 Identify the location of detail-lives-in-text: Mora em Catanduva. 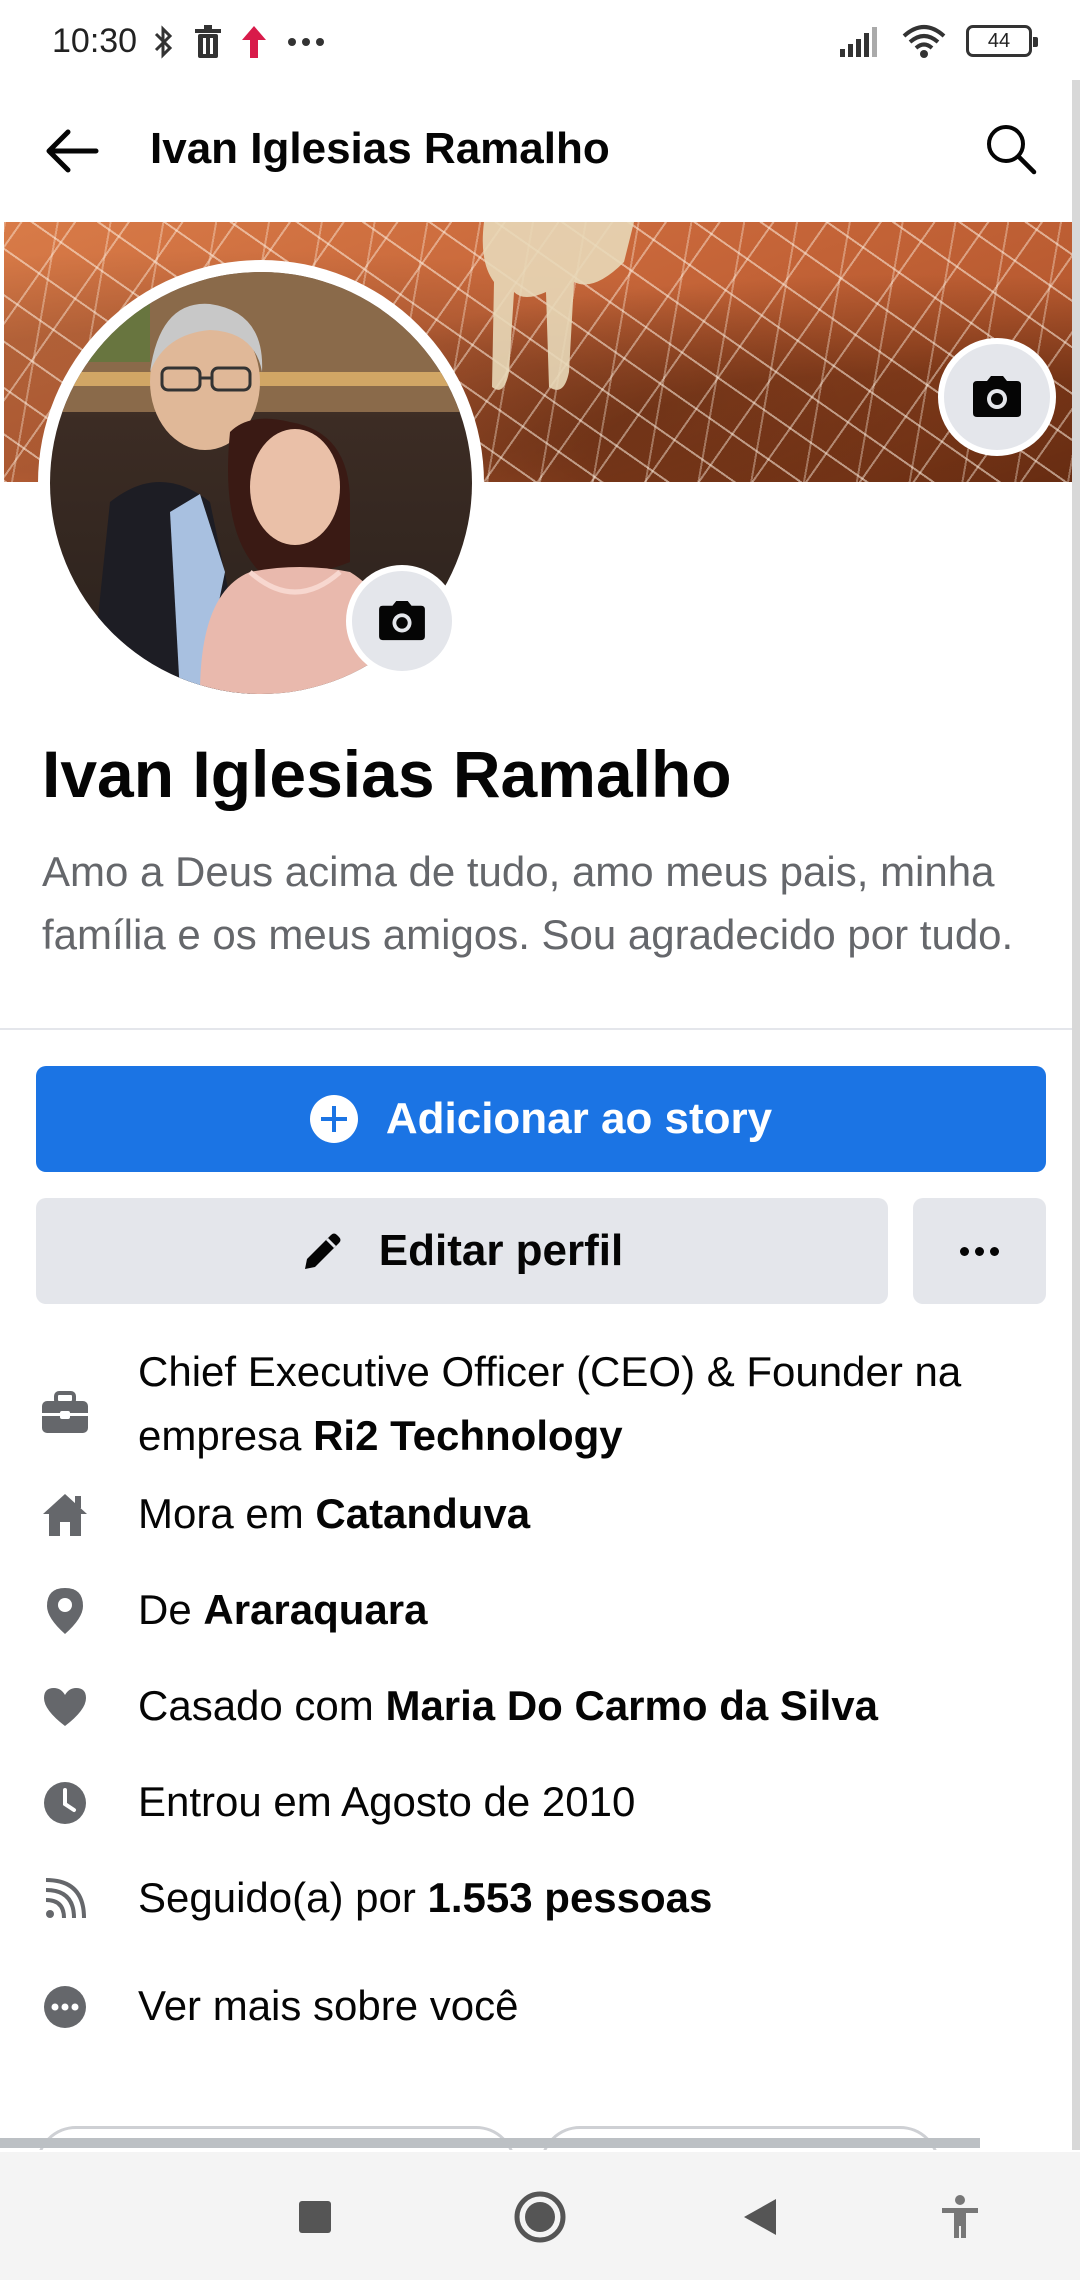
(588, 1514).